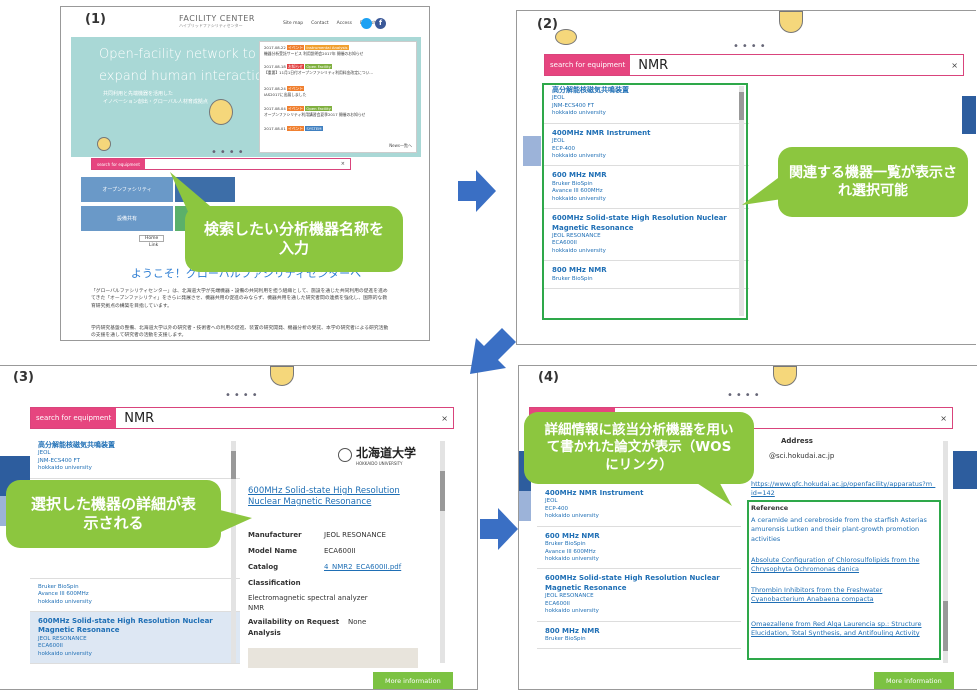 The height and width of the screenshot is (690, 977). What do you see at coordinates (293, 129) in the screenshot?
I see `news-item: 2017.08.01 イベント SYSTEM` at bounding box center [293, 129].